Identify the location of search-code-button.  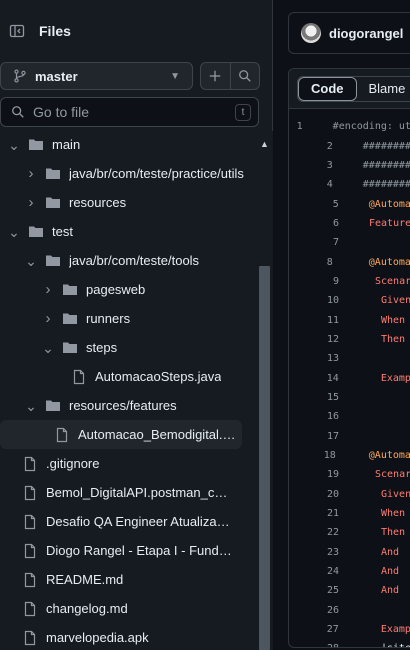
(244, 76).